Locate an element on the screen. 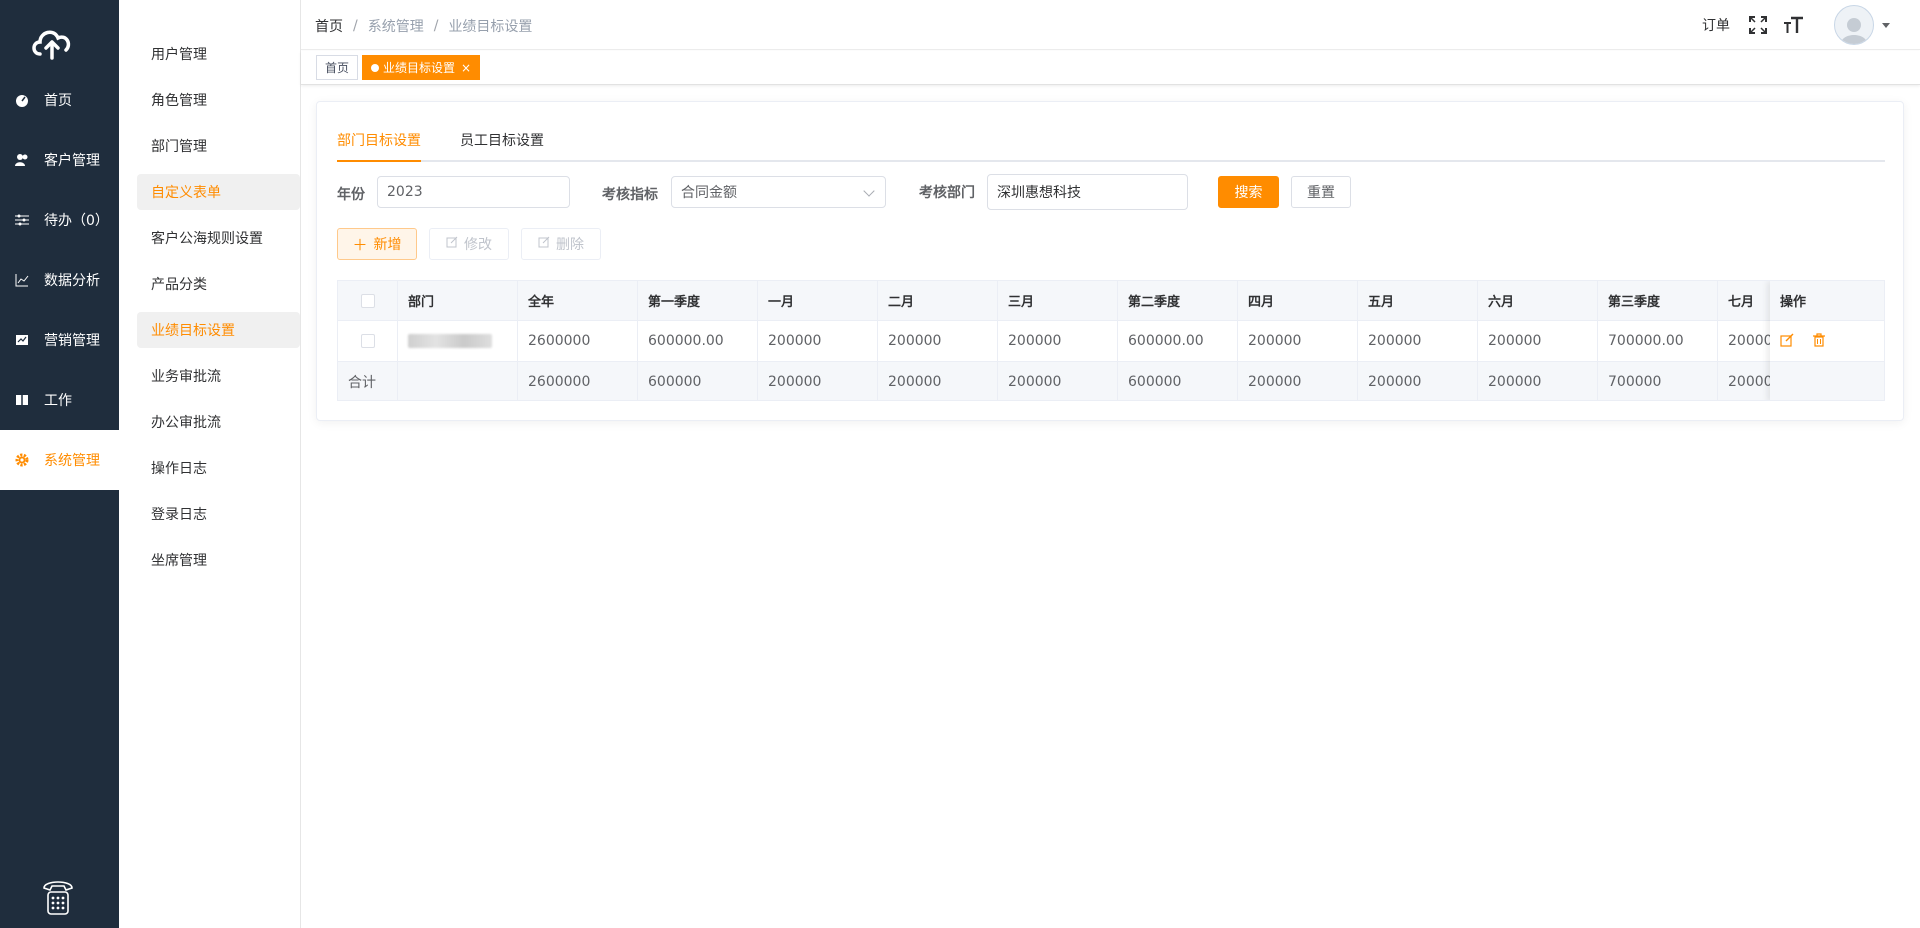  submenu-item-office-approval: 办公审批流 is located at coordinates (218, 422).